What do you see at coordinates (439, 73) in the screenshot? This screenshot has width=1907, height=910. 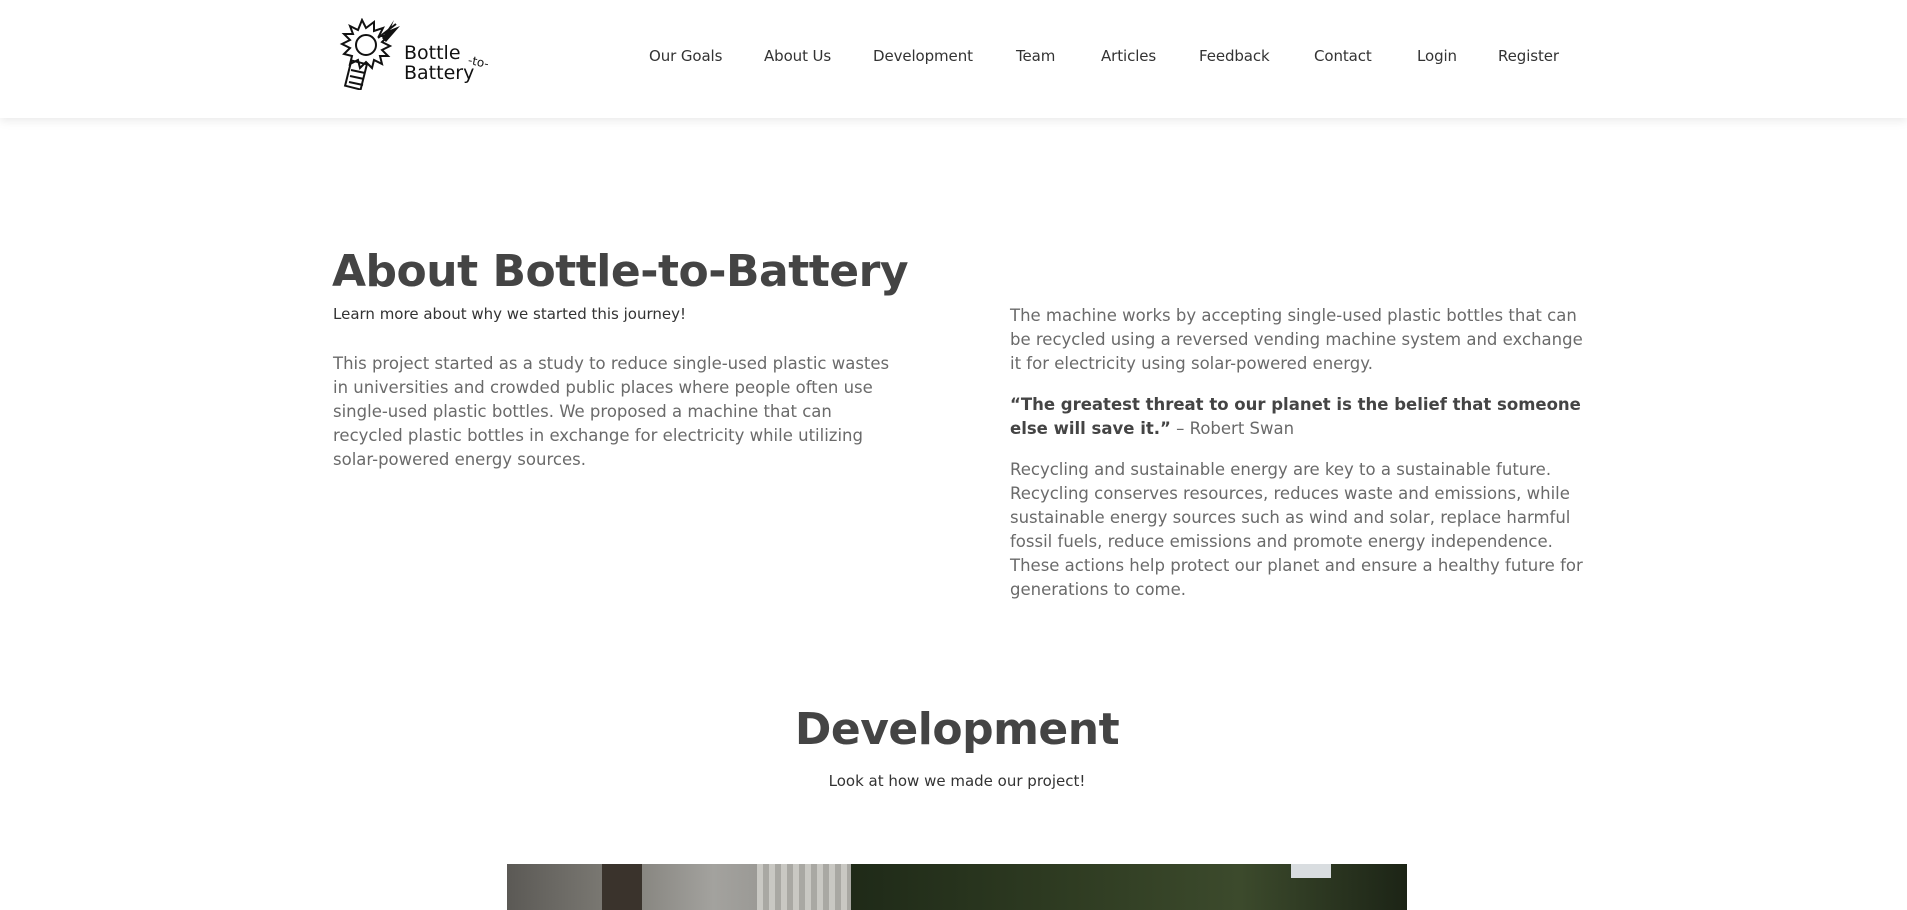 I see `logo-text-battery: Battery` at bounding box center [439, 73].